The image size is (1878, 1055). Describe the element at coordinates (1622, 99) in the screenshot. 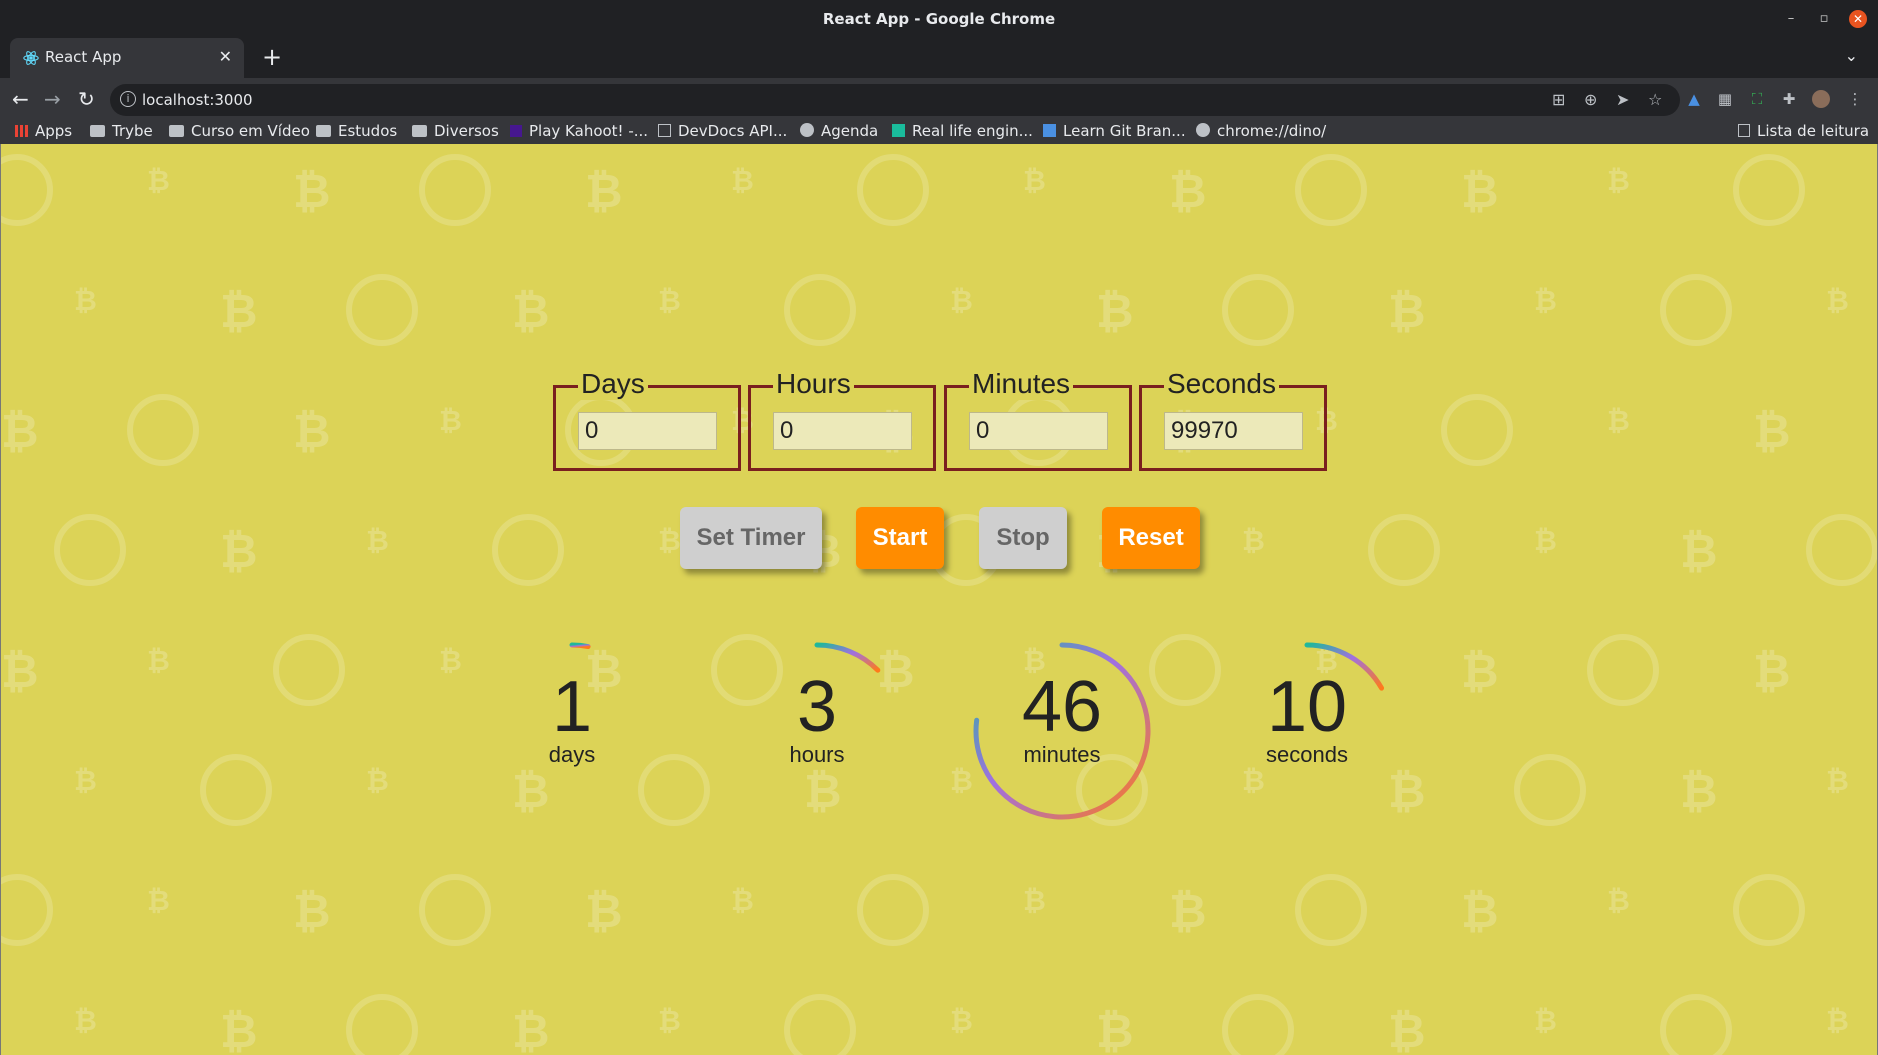

I see `send-icon: ➤` at that location.